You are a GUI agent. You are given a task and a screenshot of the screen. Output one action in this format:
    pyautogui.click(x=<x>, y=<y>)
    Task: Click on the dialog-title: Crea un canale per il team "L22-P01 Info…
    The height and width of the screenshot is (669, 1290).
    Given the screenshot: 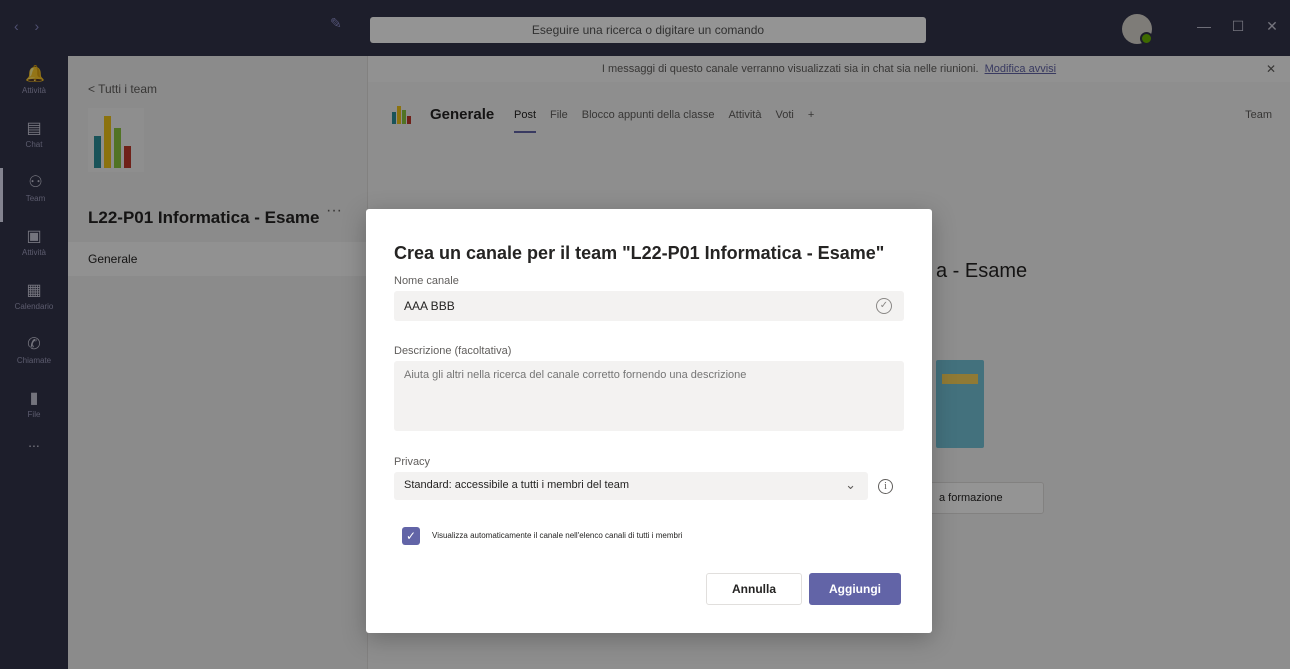 What is the action you would take?
    pyautogui.click(x=639, y=253)
    